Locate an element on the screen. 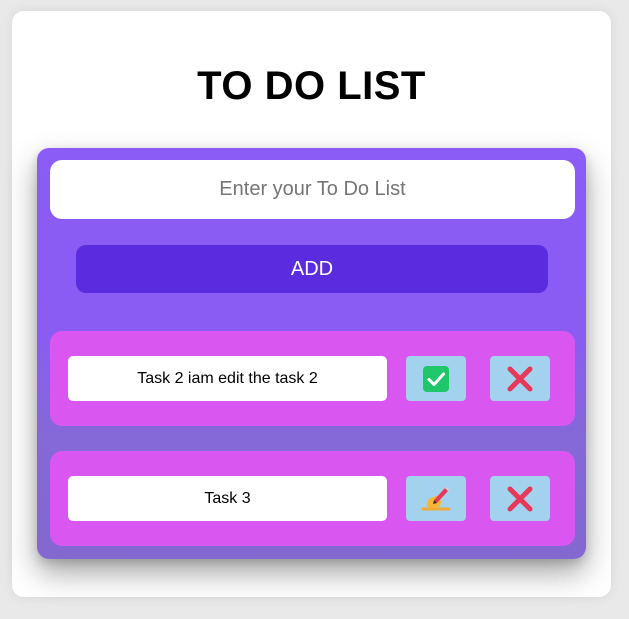 The width and height of the screenshot is (629, 619). task-row: Task 2 iam edit the task 2 is located at coordinates (312, 378).